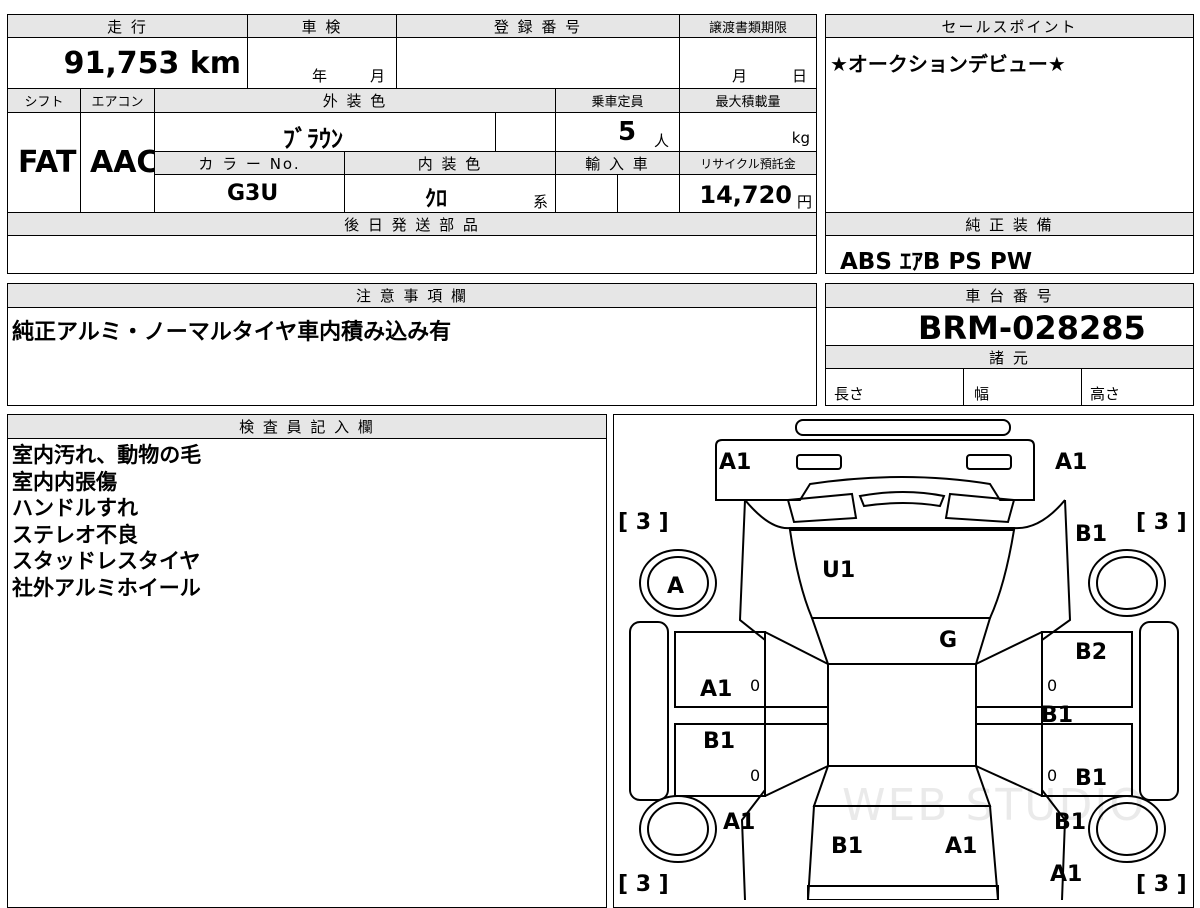 This screenshot has height=908, width=1200. I want to click on recycle-header: リサイクル預託金, so click(748, 163).